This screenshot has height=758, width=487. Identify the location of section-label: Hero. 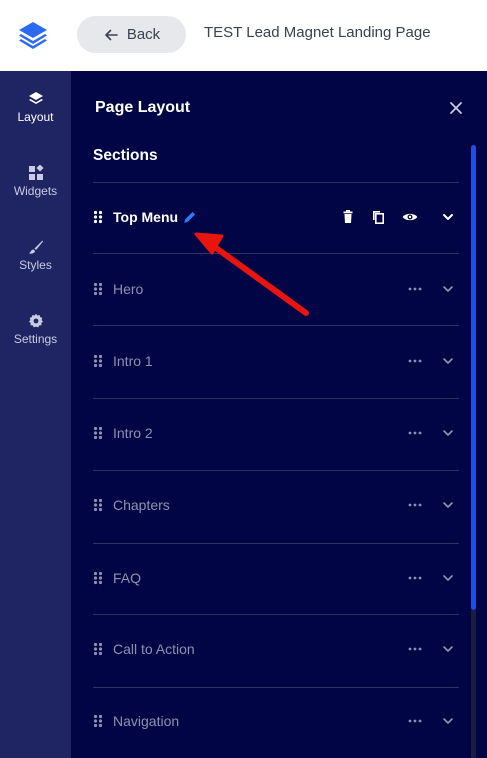
(128, 289).